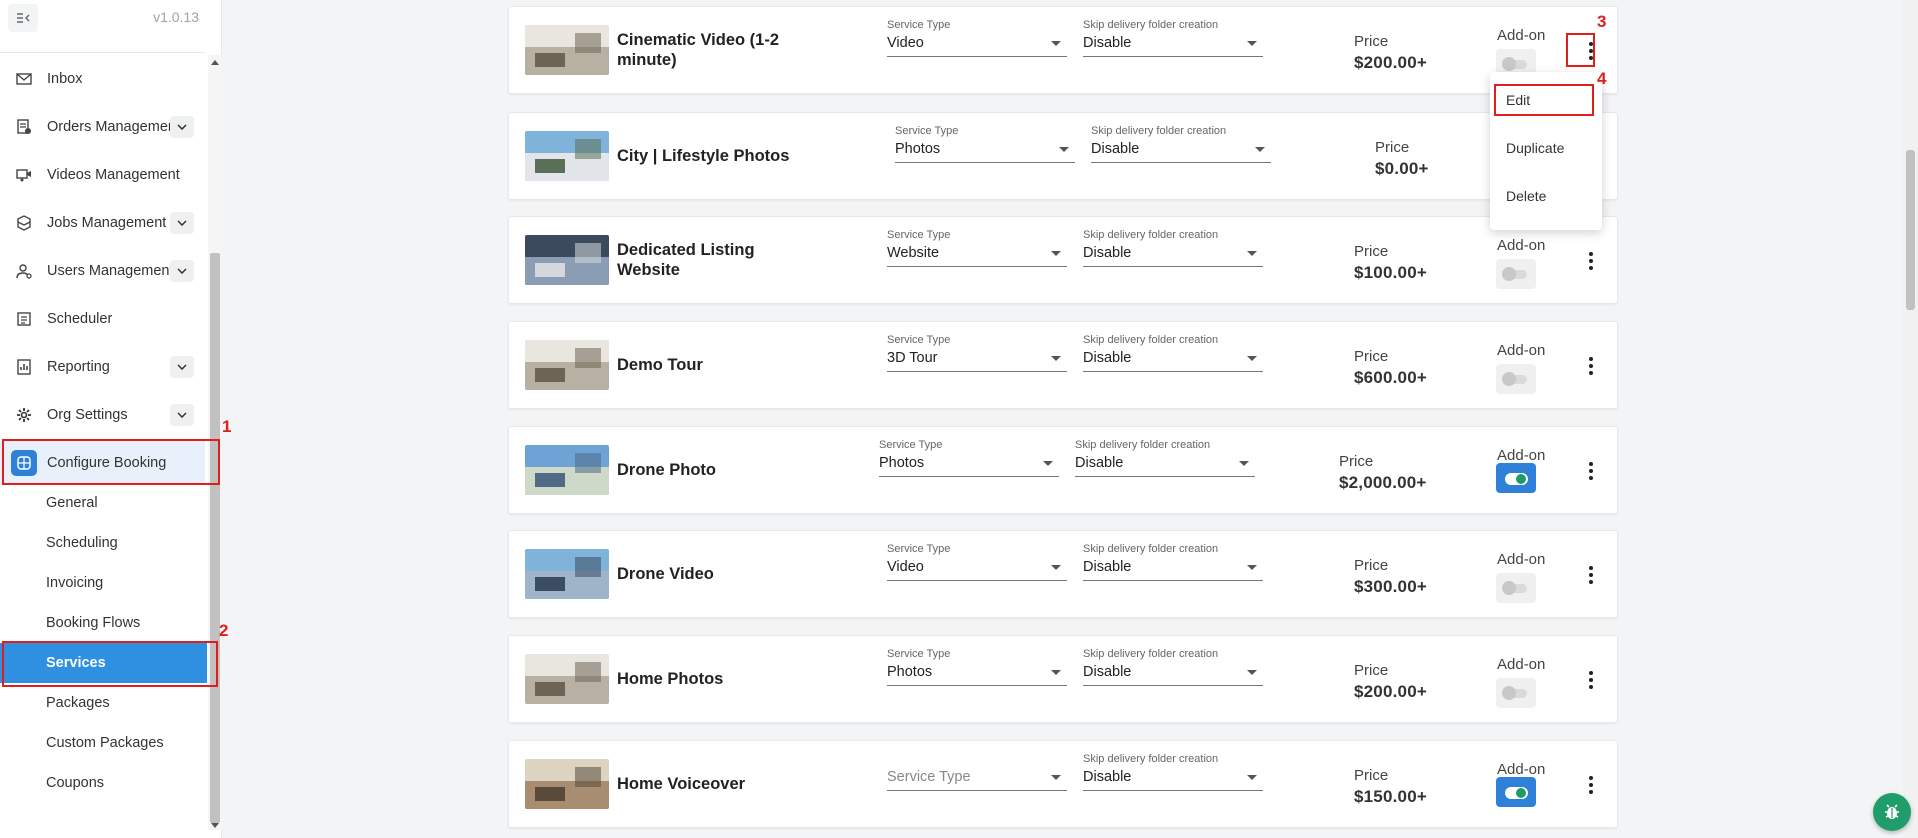 Image resolution: width=1918 pixels, height=838 pixels. Describe the element at coordinates (23, 18) in the screenshot. I see `collapse-sidebar-button` at that location.